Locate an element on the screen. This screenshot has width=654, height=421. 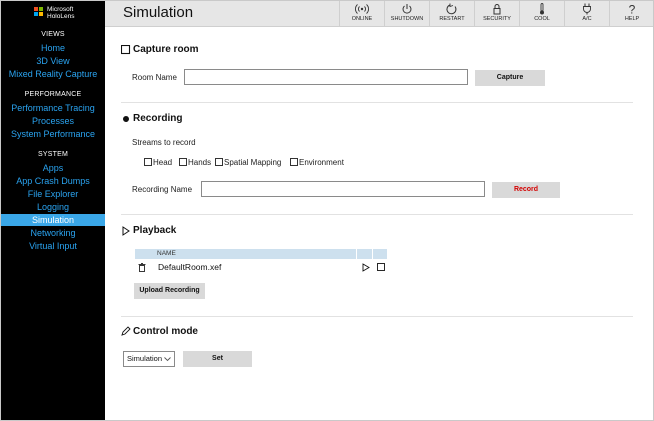
help-button: ? HELP is located at coordinates (631, 13).